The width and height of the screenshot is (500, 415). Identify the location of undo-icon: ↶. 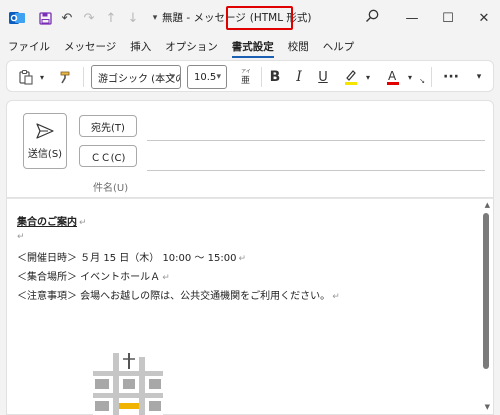
(67, 18).